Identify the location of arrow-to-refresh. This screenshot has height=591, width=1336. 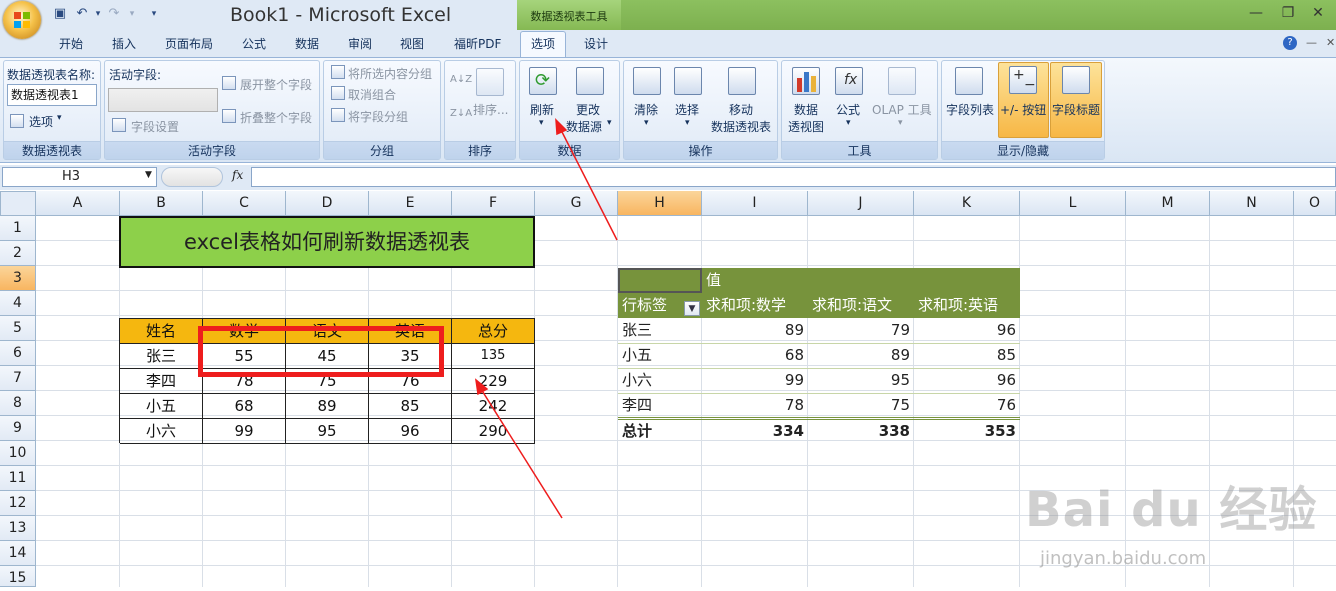
(586, 179).